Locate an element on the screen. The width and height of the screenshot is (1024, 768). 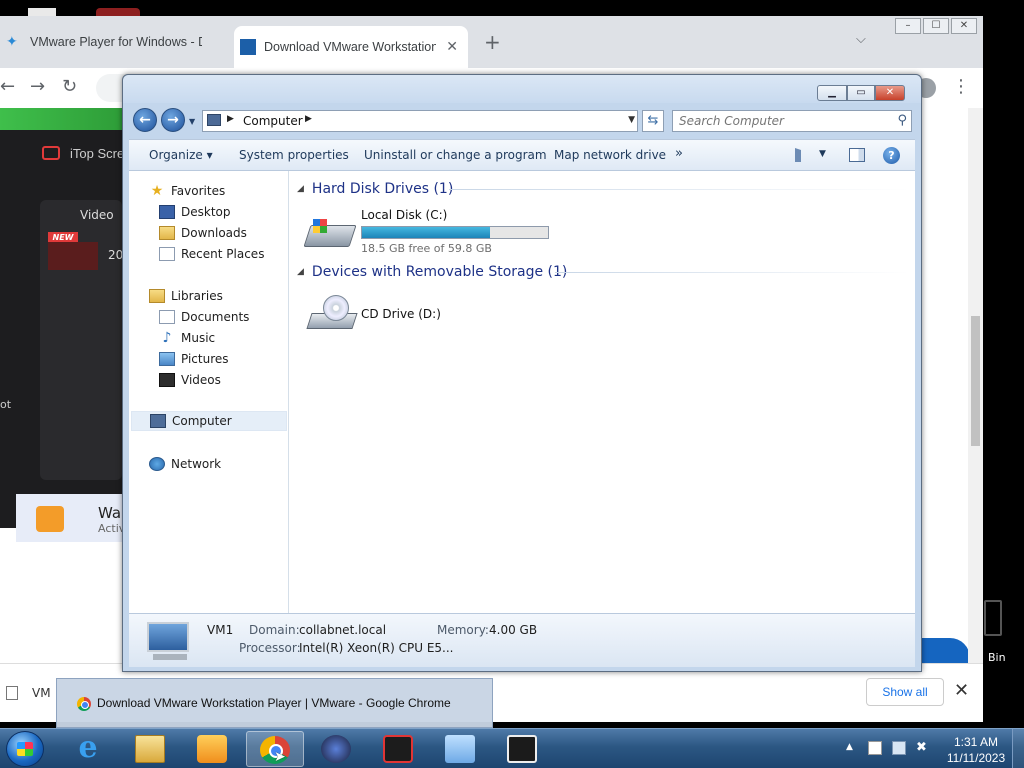
page-header-bar is located at coordinates (61, 119).